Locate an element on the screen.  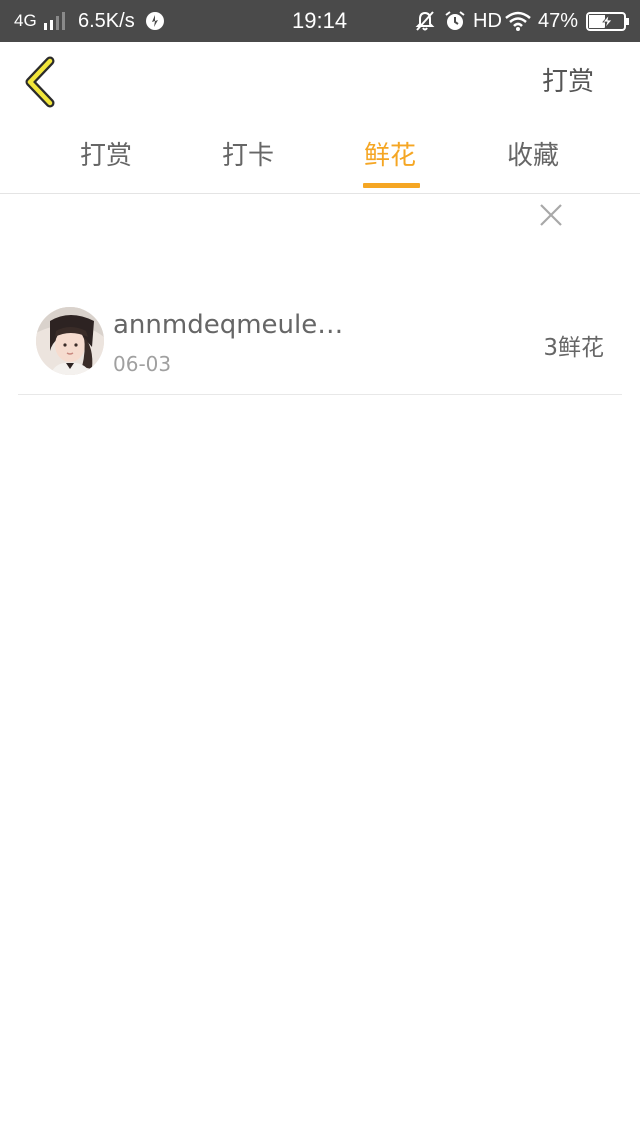
reward-button: 打赏 is located at coordinates (568, 82).